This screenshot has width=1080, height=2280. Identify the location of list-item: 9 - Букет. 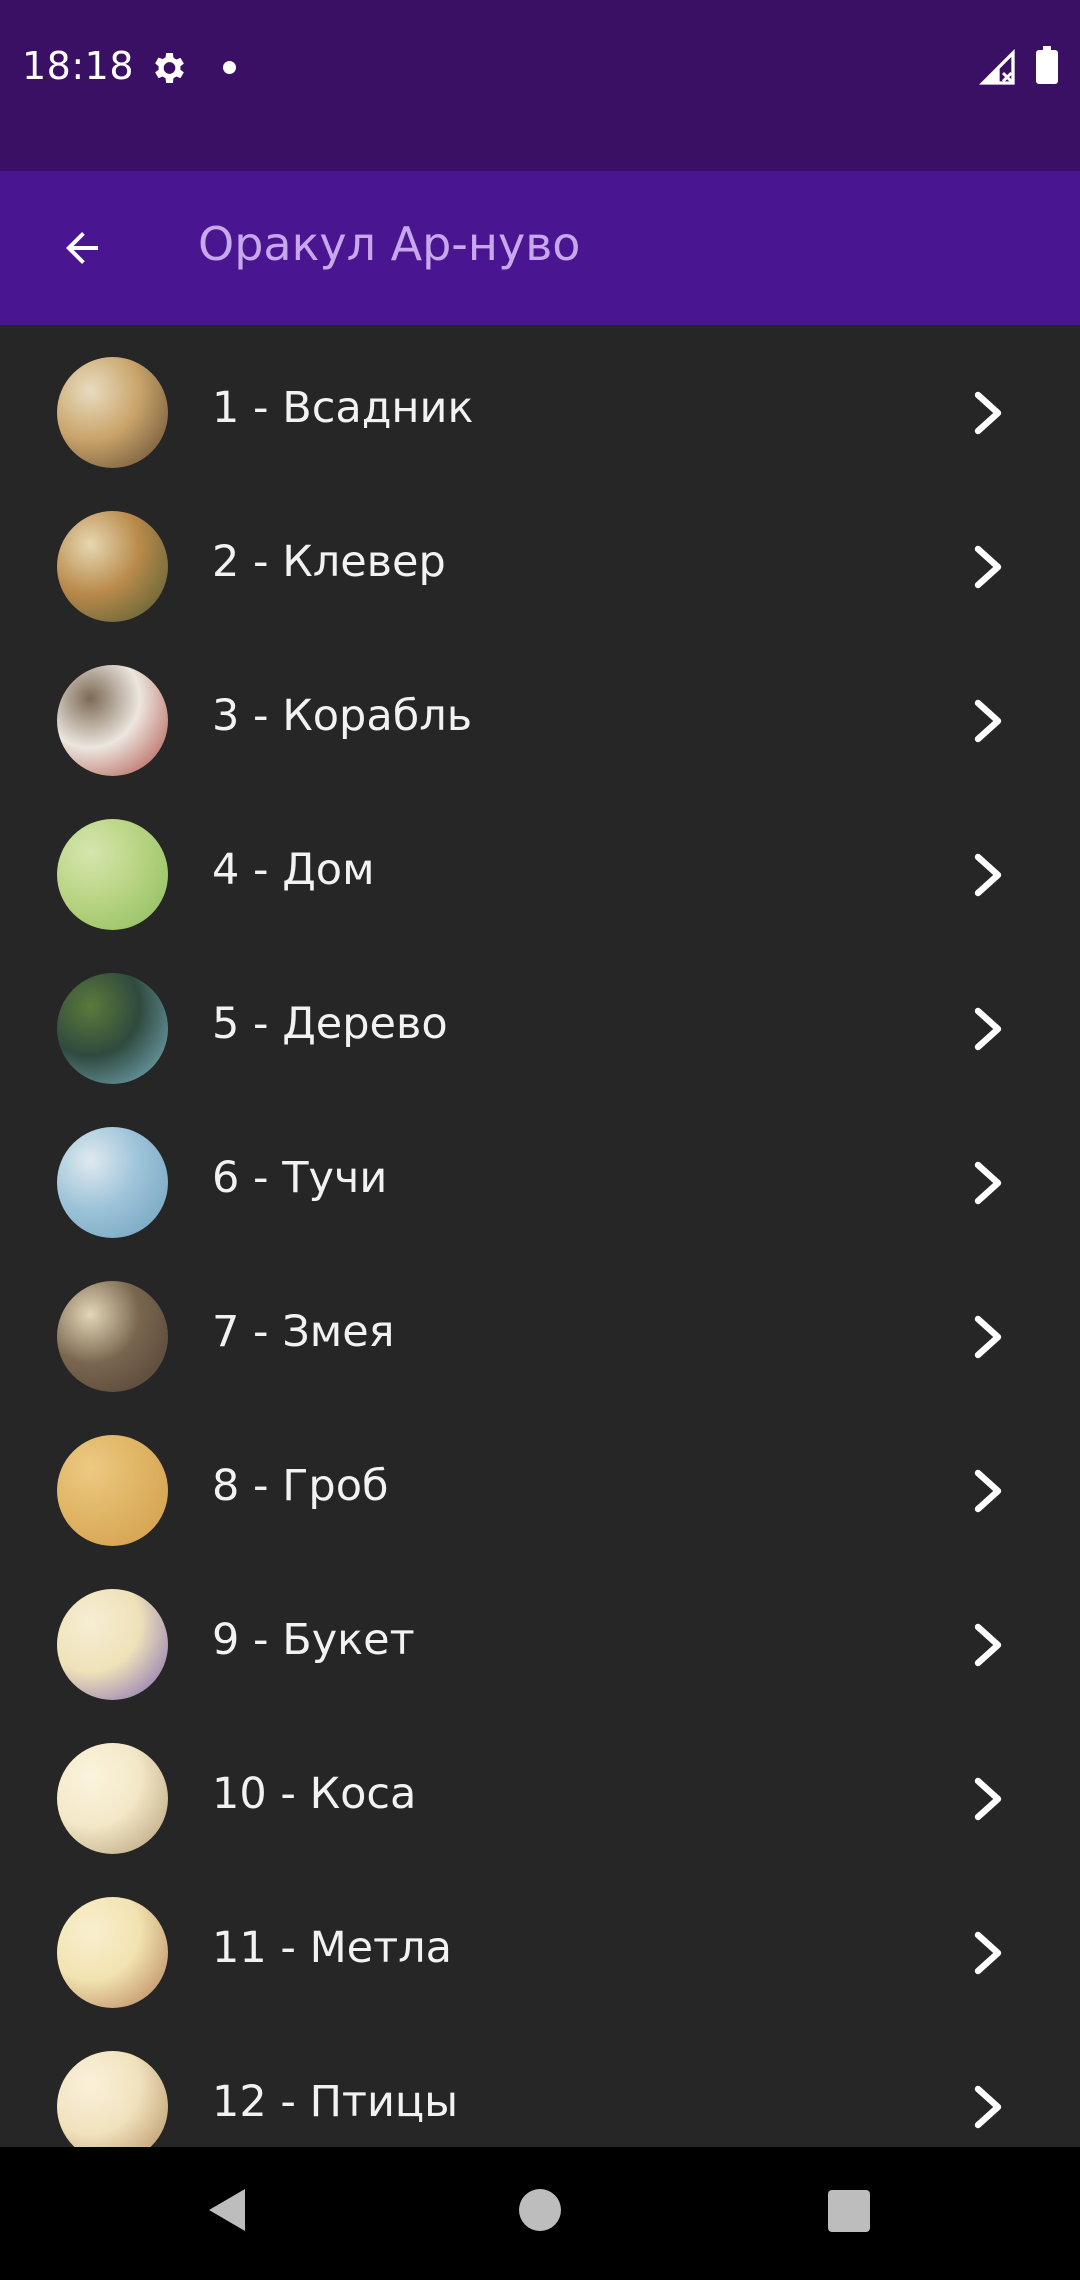
(540, 1634).